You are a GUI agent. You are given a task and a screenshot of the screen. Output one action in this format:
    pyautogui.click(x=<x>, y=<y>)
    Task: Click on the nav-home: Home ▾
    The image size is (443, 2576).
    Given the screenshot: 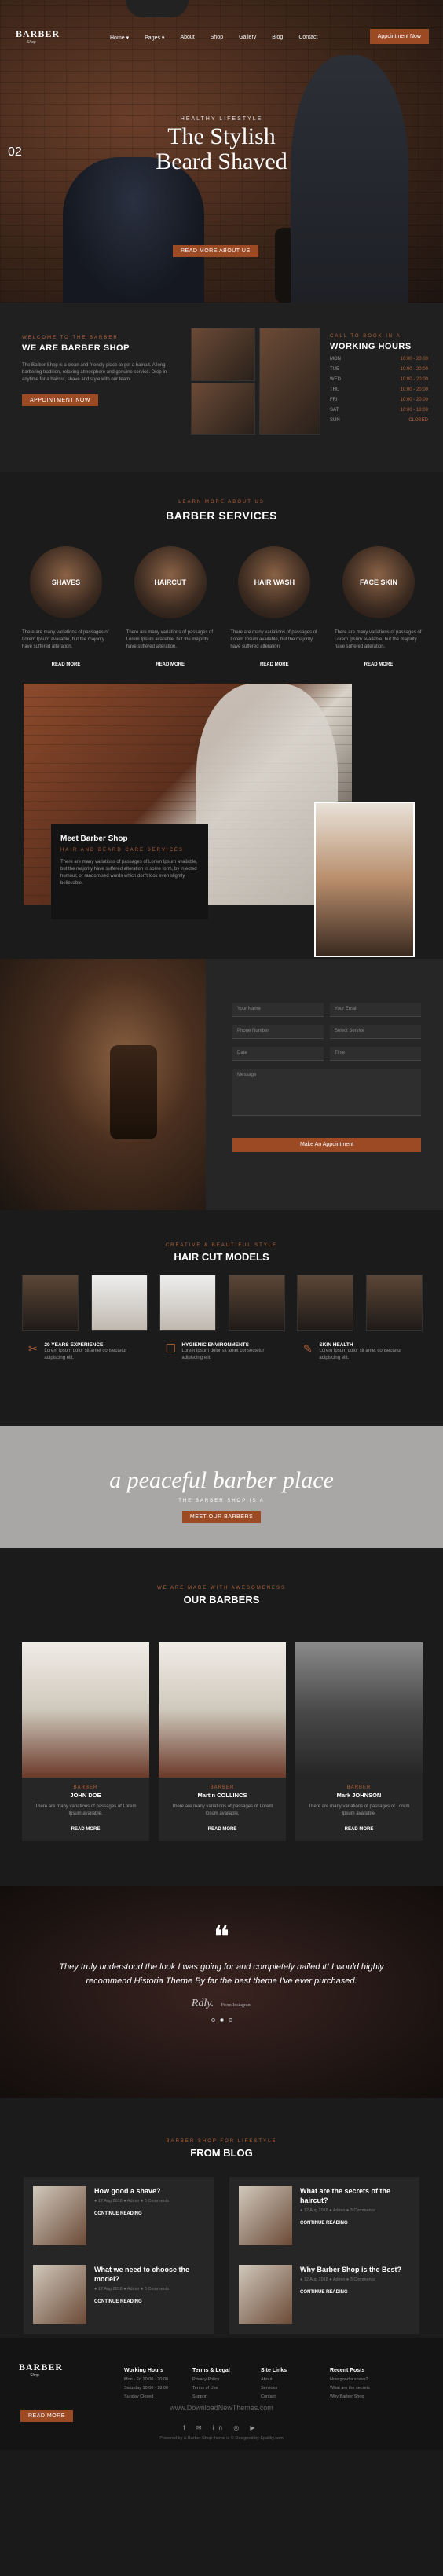 What is the action you would take?
    pyautogui.click(x=120, y=37)
    